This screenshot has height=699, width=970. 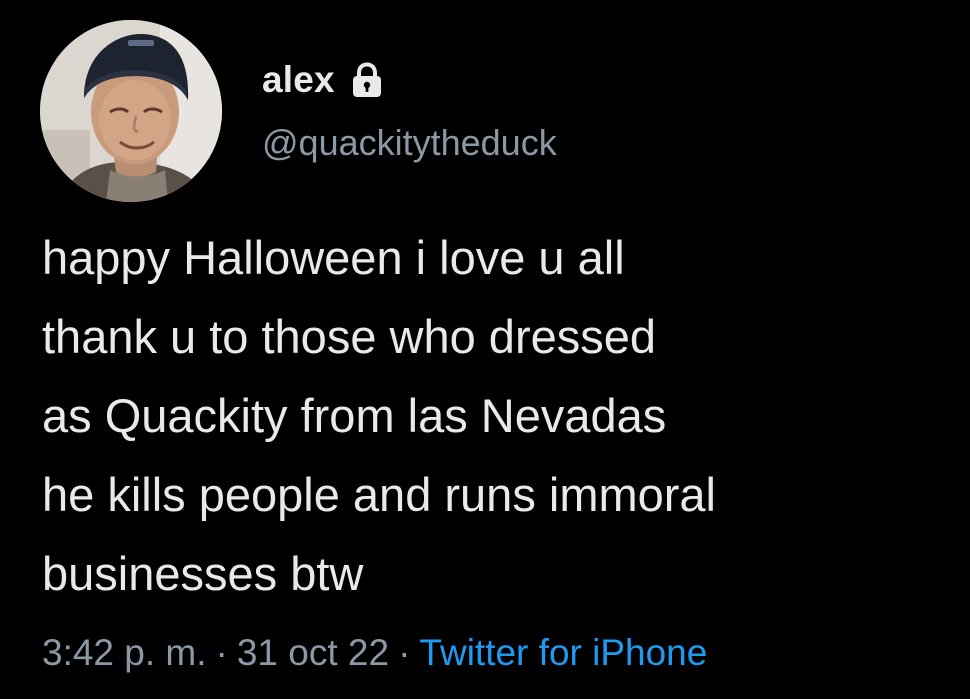 I want to click on user-name-row: alex, so click(x=324, y=80).